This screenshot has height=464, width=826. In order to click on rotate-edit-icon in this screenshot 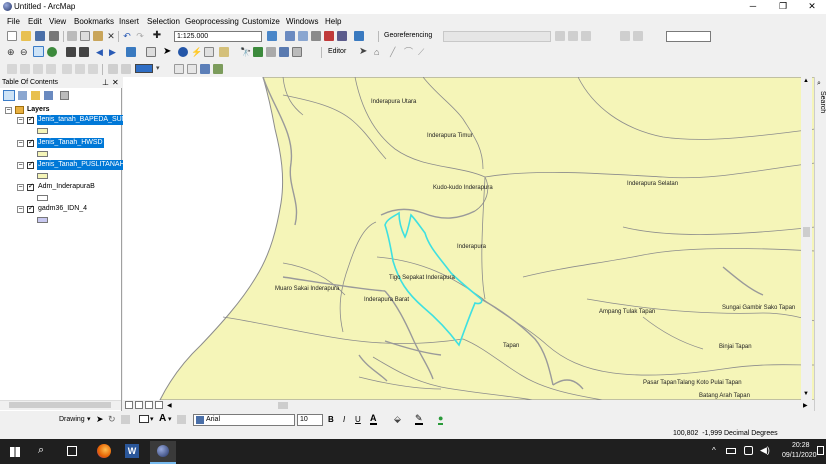, I will do `click(51, 69)`.